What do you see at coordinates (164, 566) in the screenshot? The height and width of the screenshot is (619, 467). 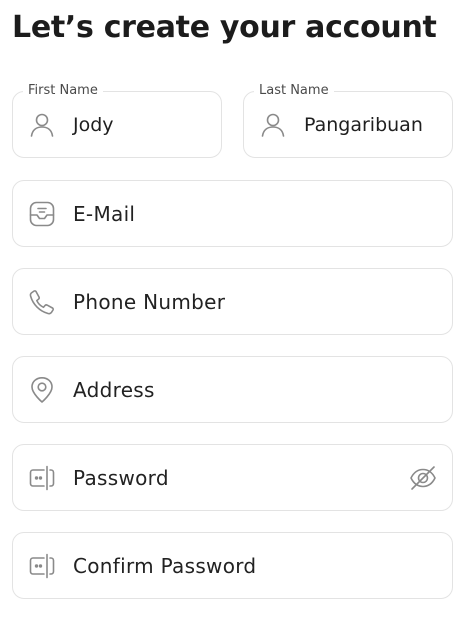 I see `confirm-password-input: Confirm Password` at bounding box center [164, 566].